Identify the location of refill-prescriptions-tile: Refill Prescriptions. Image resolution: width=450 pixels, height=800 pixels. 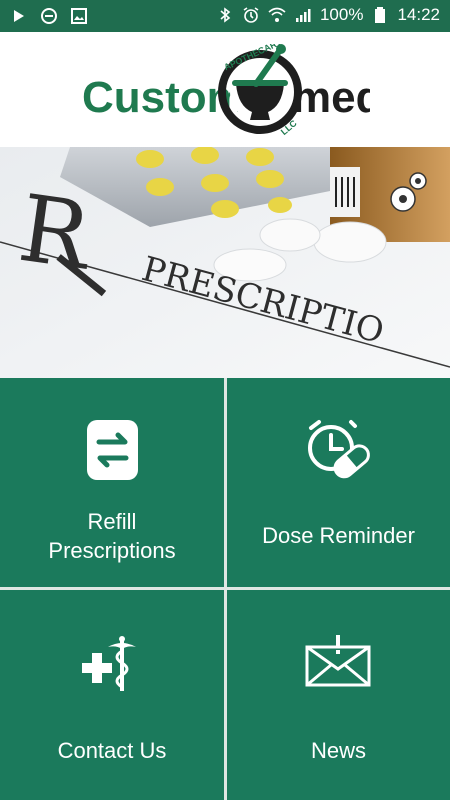
(112, 482).